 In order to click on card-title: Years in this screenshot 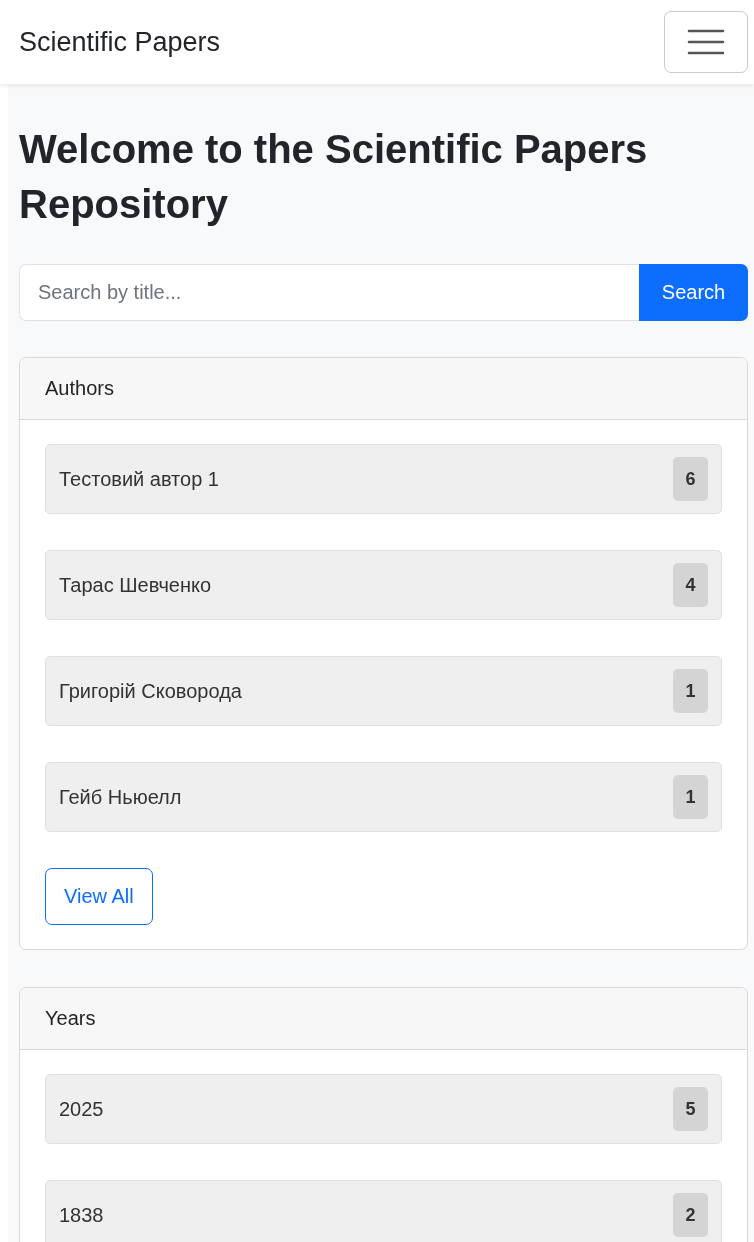, I will do `click(70, 1018)`.